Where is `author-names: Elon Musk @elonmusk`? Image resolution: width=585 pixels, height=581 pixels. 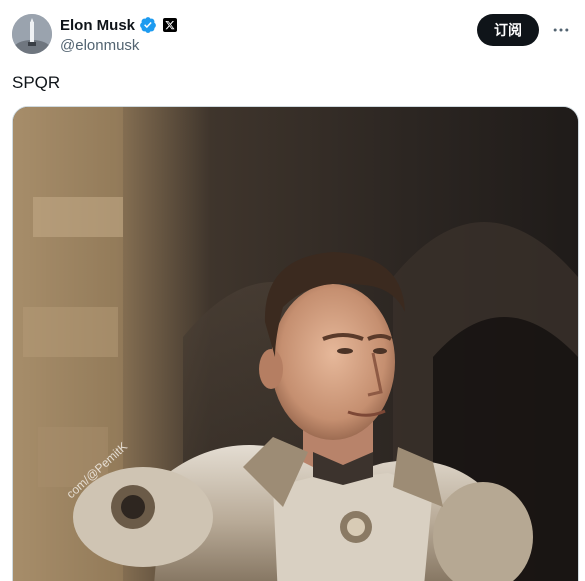 author-names: Elon Musk @elonmusk is located at coordinates (119, 35).